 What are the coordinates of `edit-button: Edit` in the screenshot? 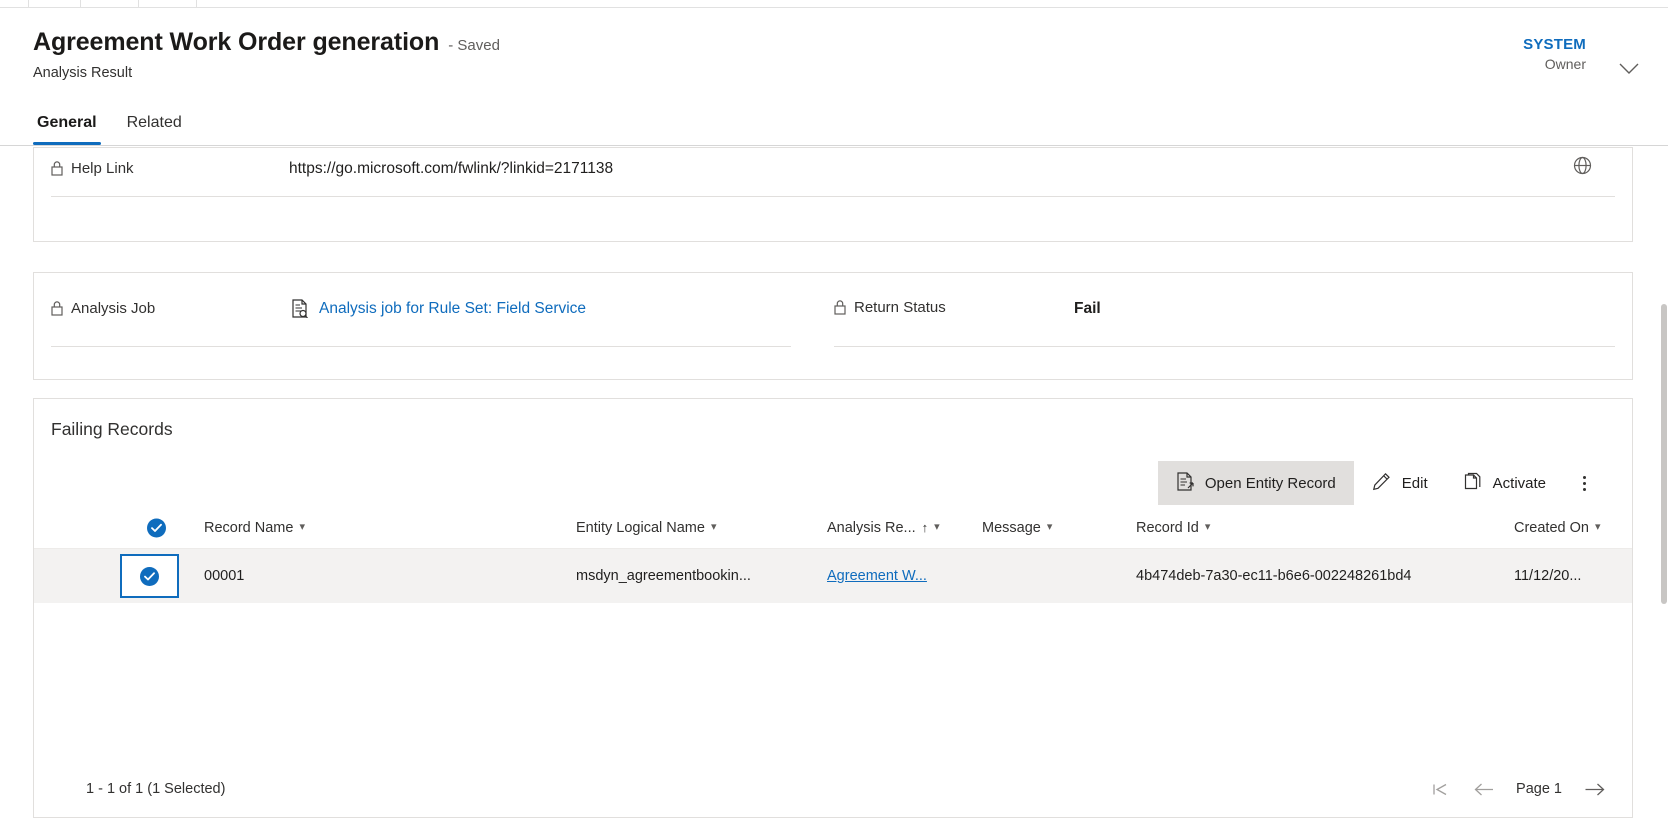 It's located at (1400, 483).